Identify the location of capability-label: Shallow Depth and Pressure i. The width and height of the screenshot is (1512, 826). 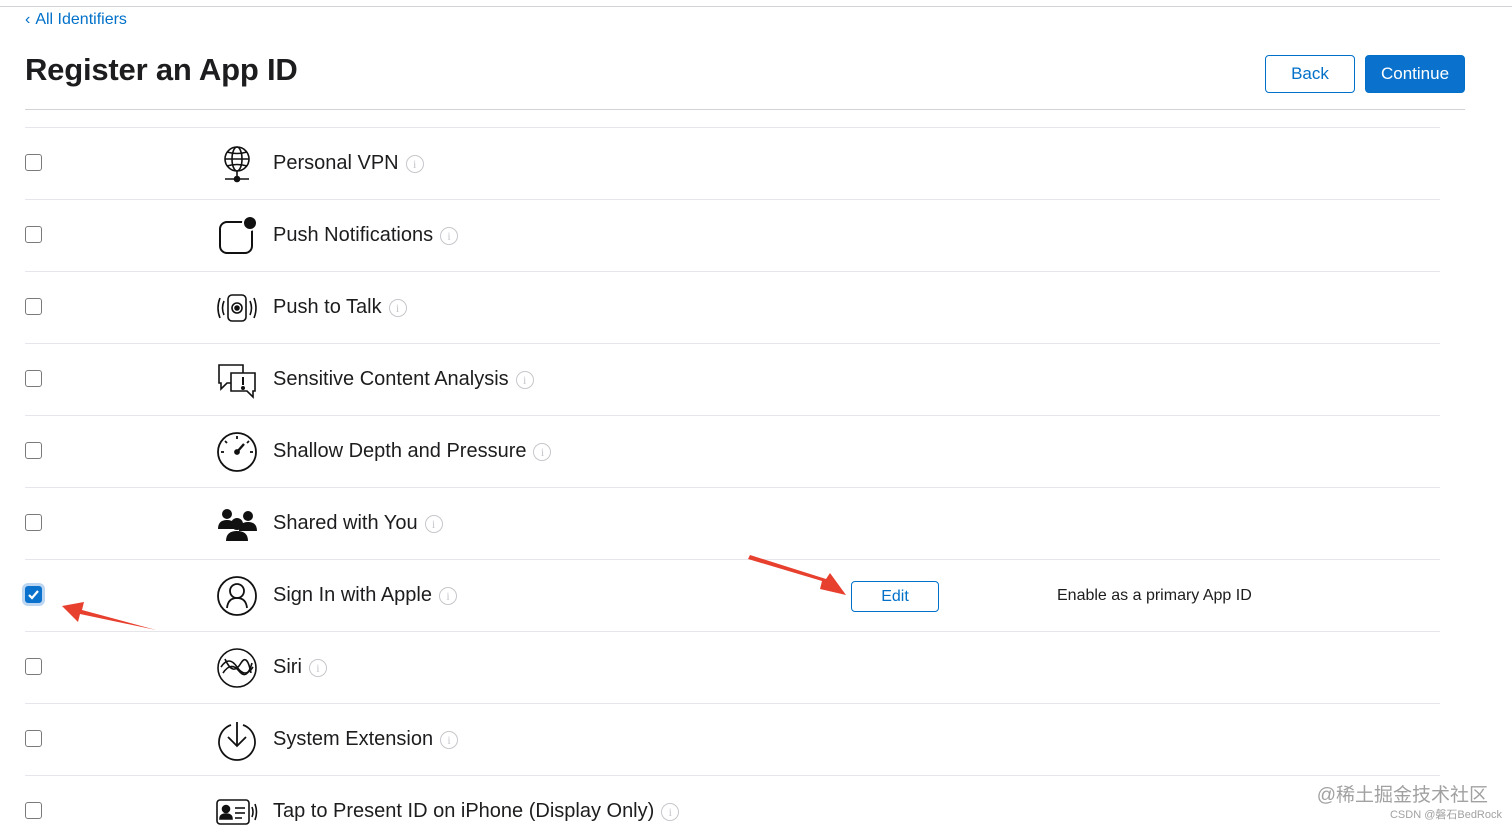
(412, 451).